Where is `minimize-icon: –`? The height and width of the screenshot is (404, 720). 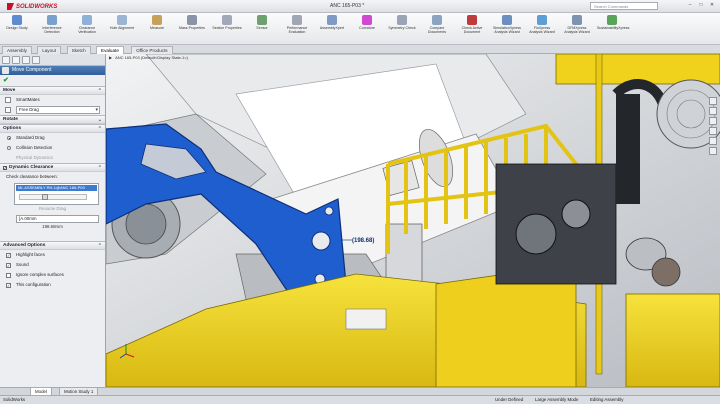 minimize-icon: – is located at coordinates (690, 5).